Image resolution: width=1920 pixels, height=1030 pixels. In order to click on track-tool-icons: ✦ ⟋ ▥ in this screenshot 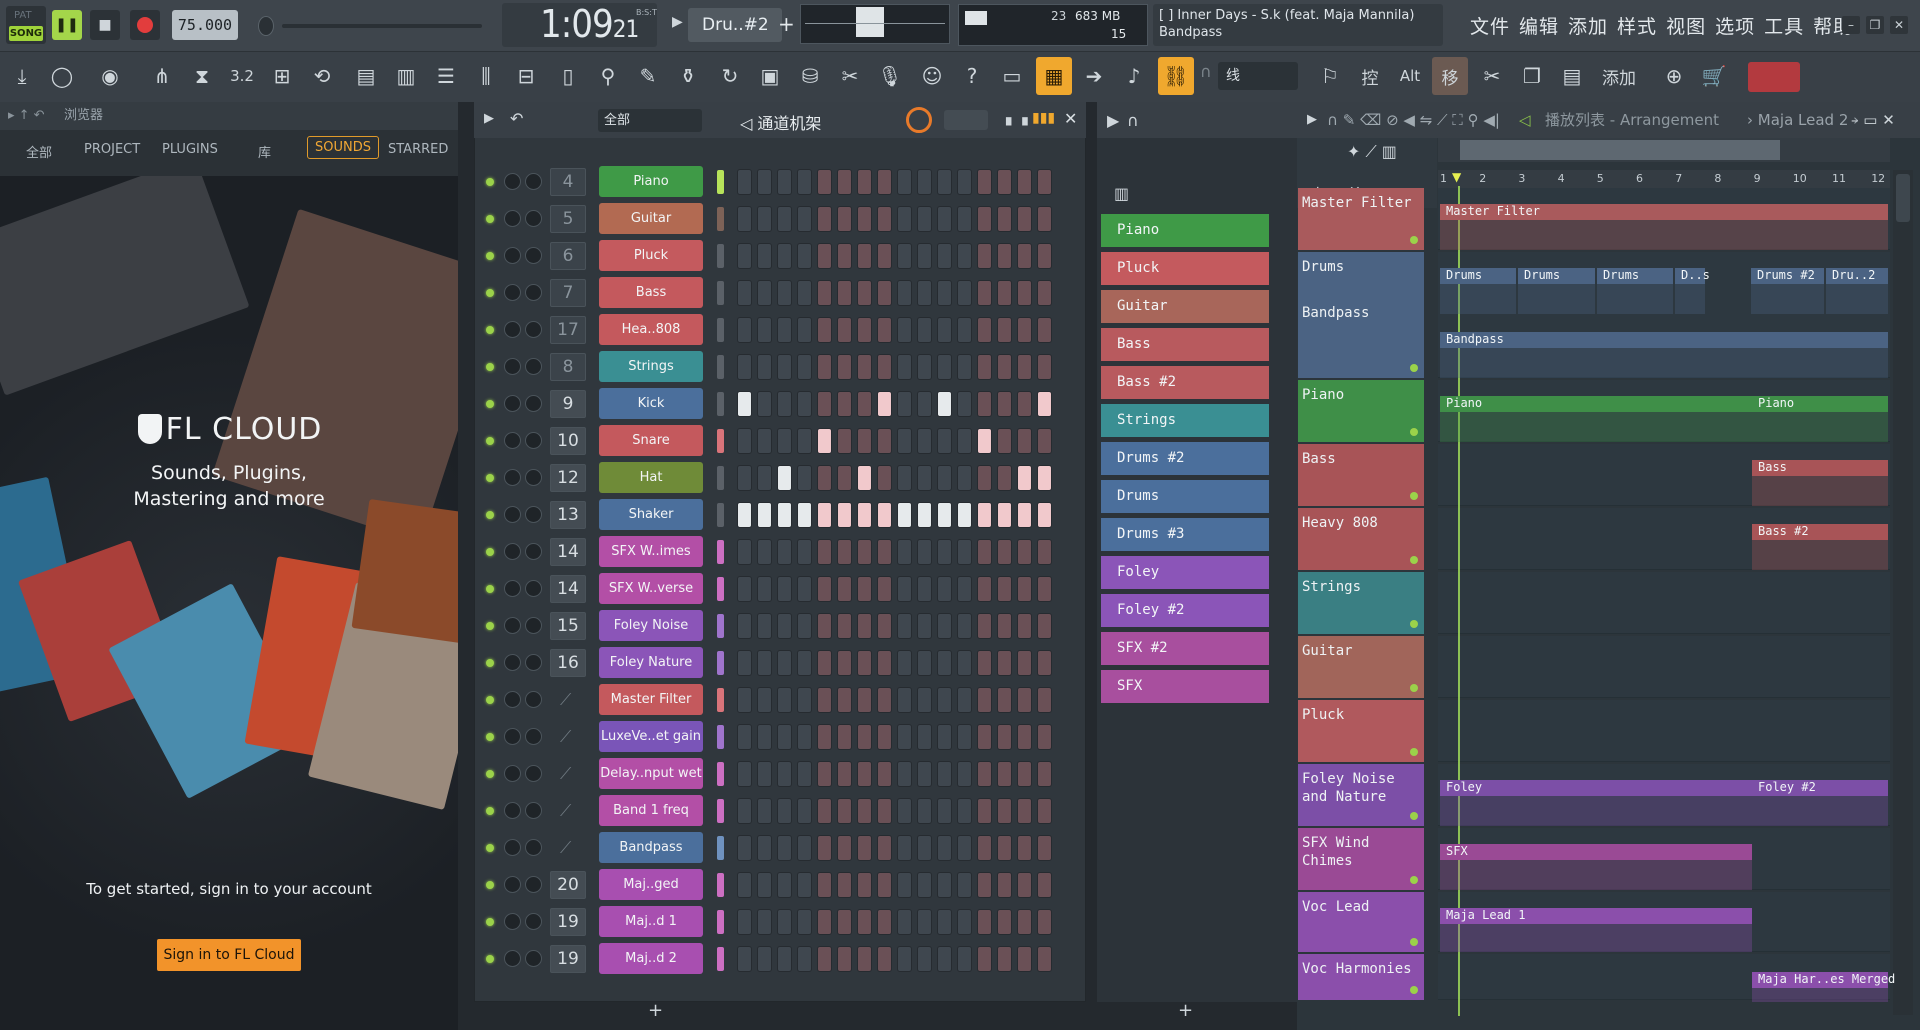, I will do `click(1372, 152)`.